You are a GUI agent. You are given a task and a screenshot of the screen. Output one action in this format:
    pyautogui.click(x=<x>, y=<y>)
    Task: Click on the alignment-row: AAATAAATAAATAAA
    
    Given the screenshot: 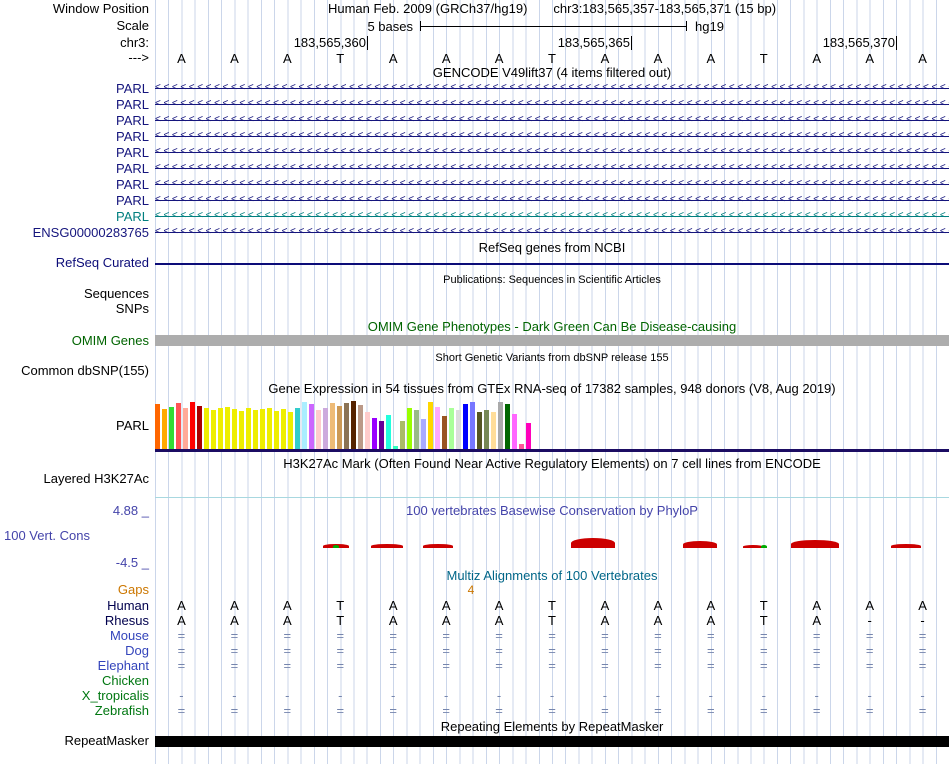 What is the action you would take?
    pyautogui.click(x=552, y=605)
    